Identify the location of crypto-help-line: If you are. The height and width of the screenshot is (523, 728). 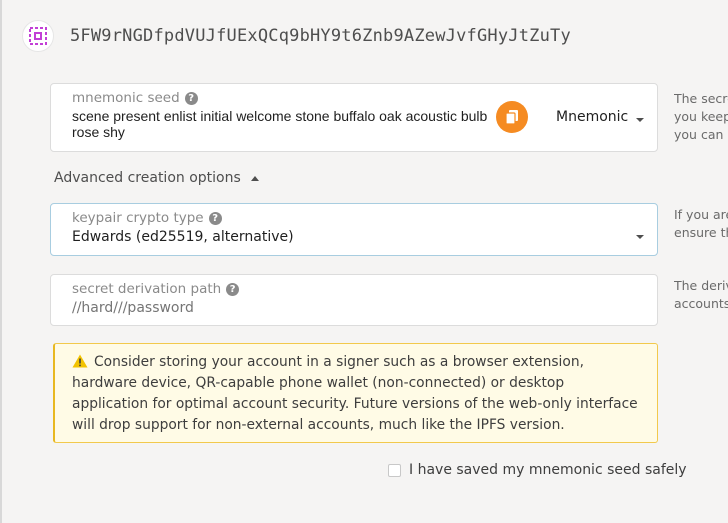
(701, 214).